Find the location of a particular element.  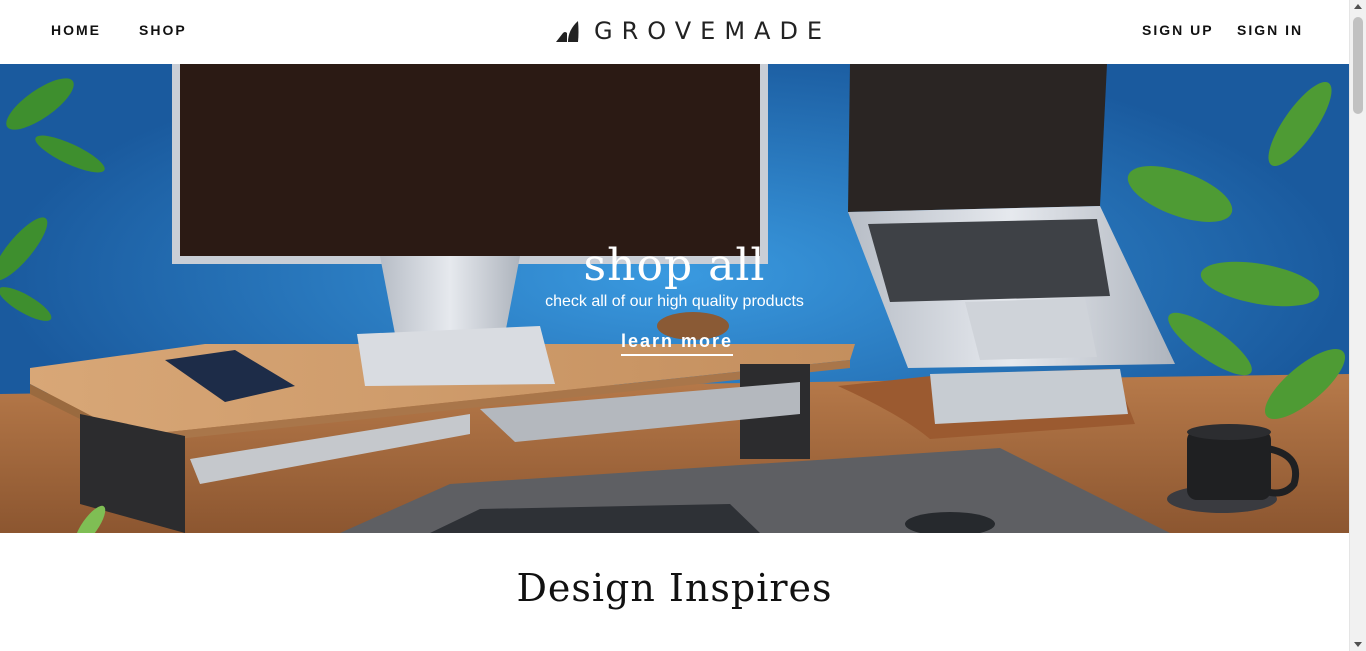

scroll-thumb is located at coordinates (1358, 65).